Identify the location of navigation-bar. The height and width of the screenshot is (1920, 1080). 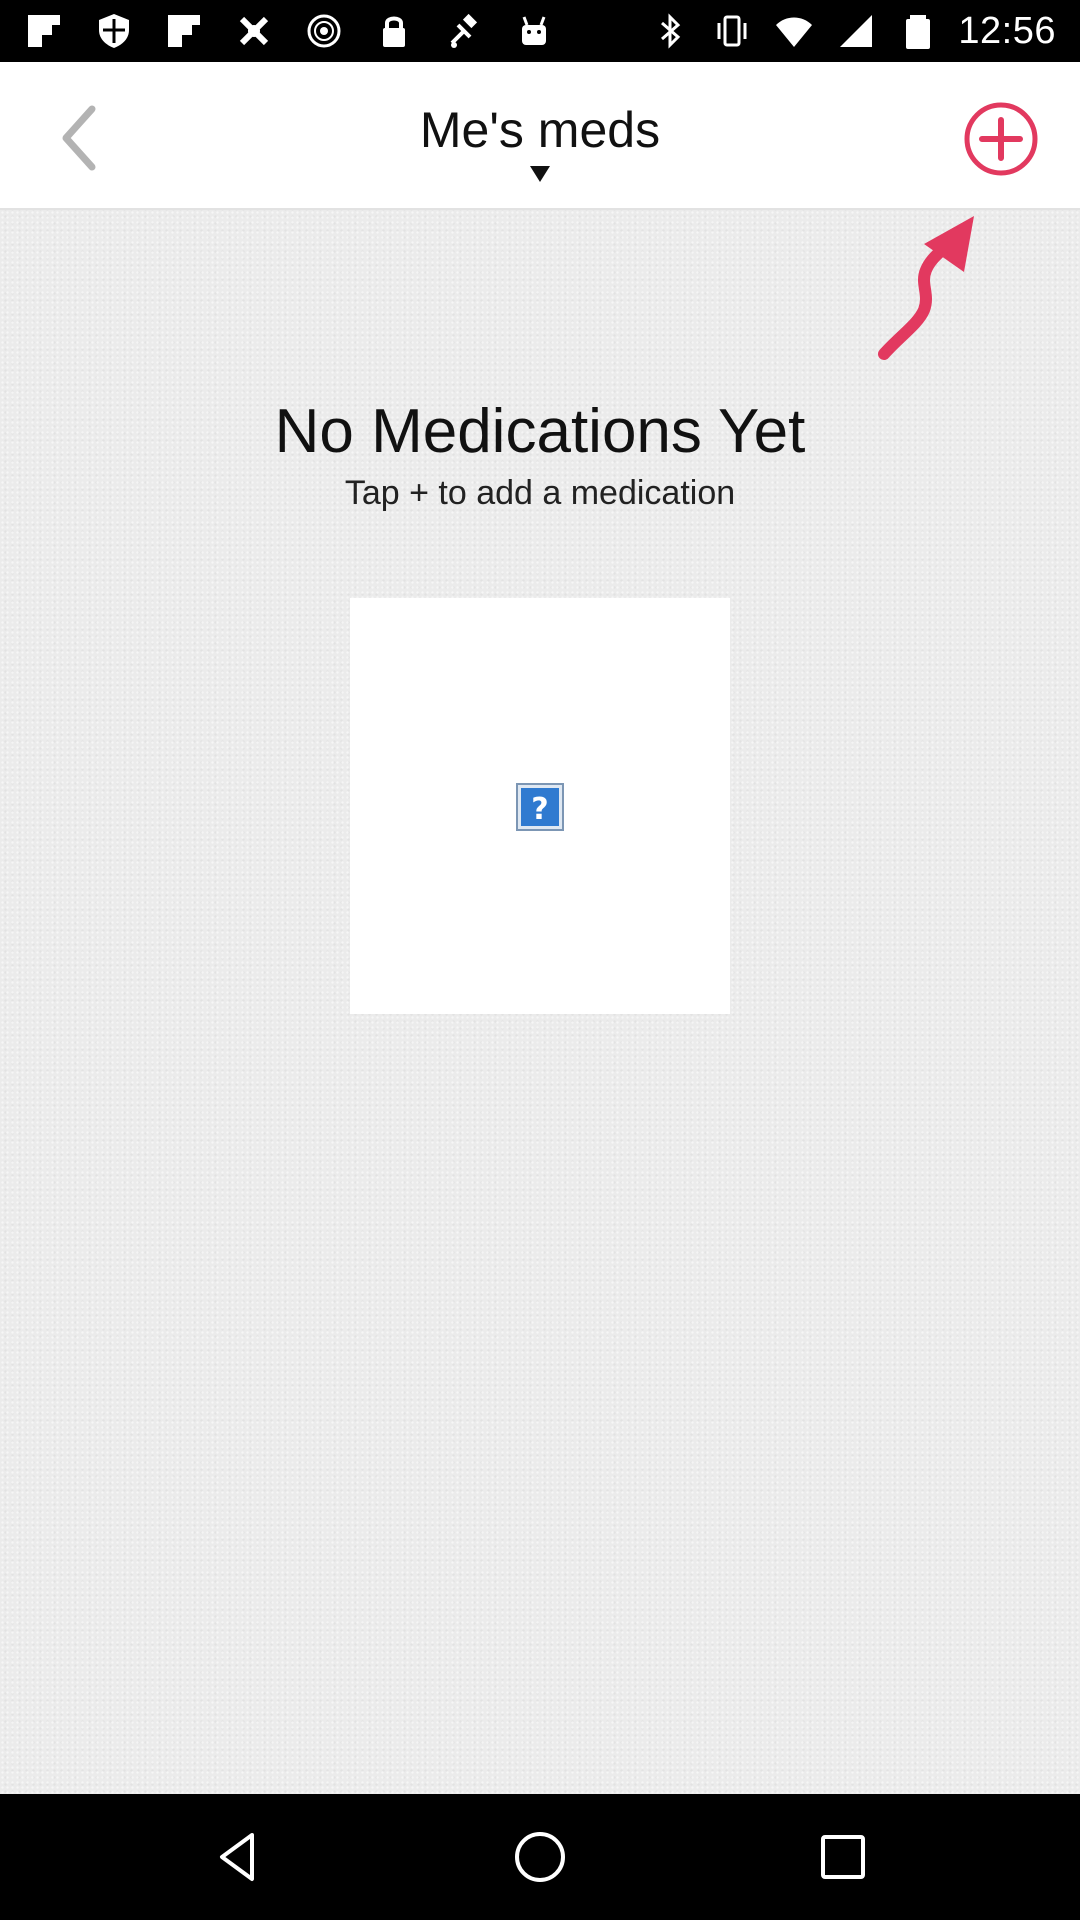
(540, 1857).